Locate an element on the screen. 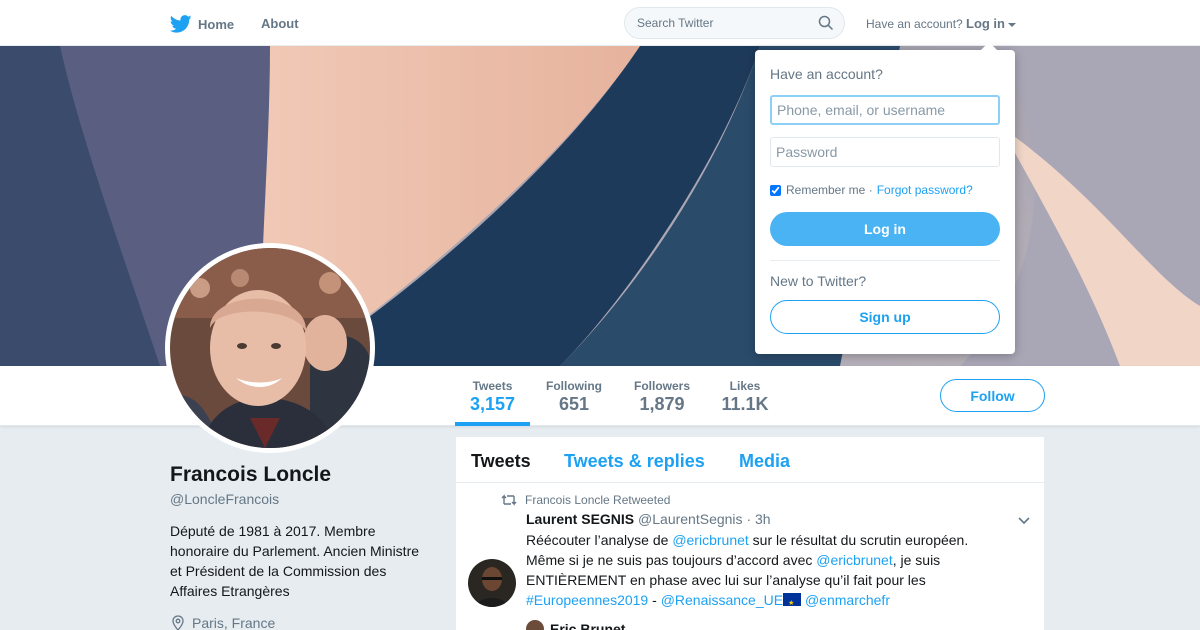  password-field is located at coordinates (885, 152).